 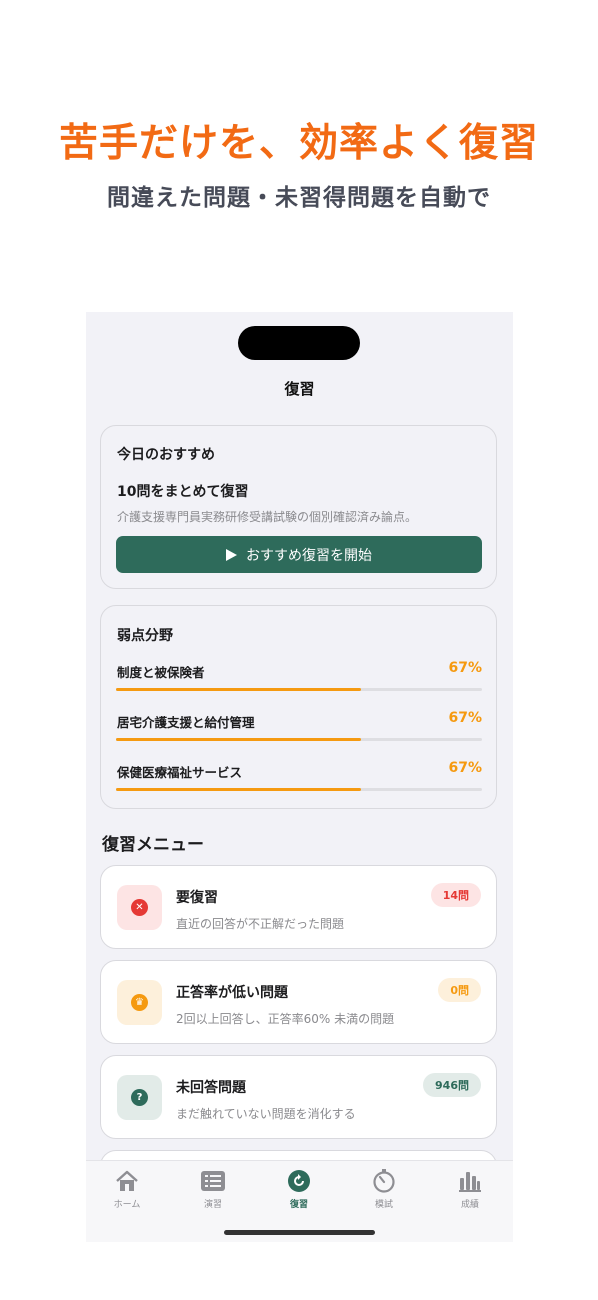 I want to click on weak-area-row: 制度と被保険者 67%, so click(x=299, y=678).